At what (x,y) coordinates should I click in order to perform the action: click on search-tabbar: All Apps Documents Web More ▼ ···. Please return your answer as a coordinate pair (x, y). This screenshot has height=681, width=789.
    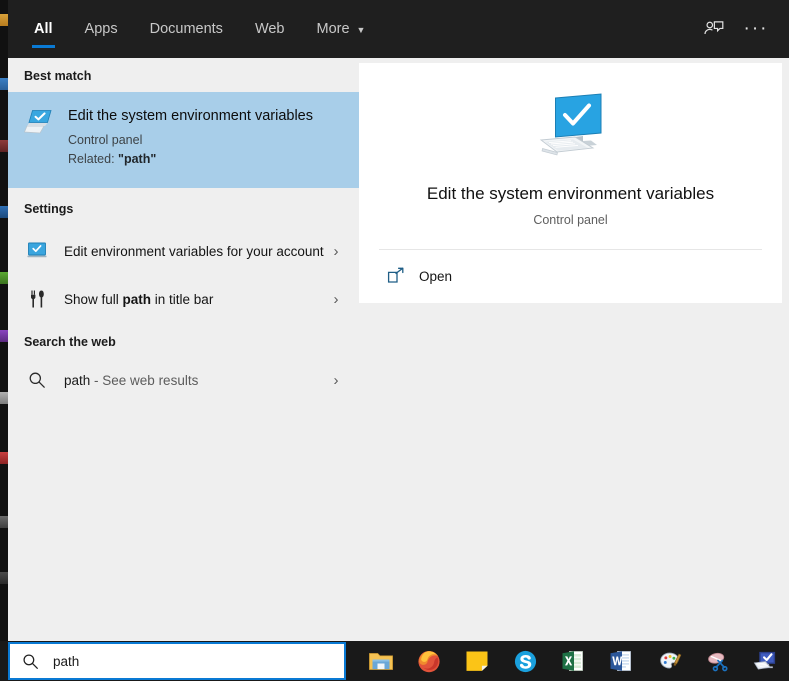
    Looking at the image, I should click on (398, 29).